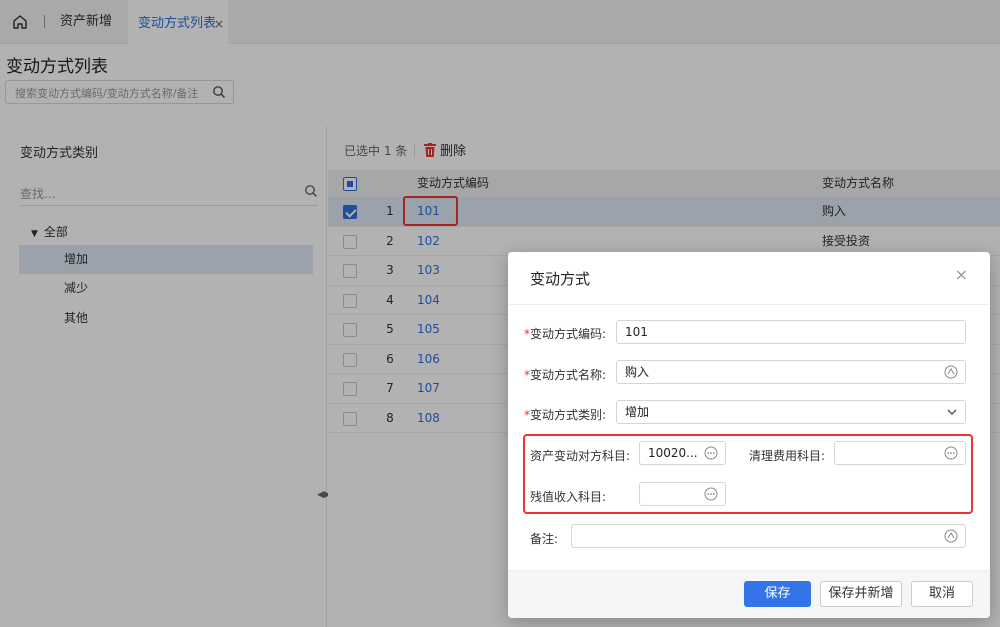  I want to click on name-value: 购入, so click(637, 372).